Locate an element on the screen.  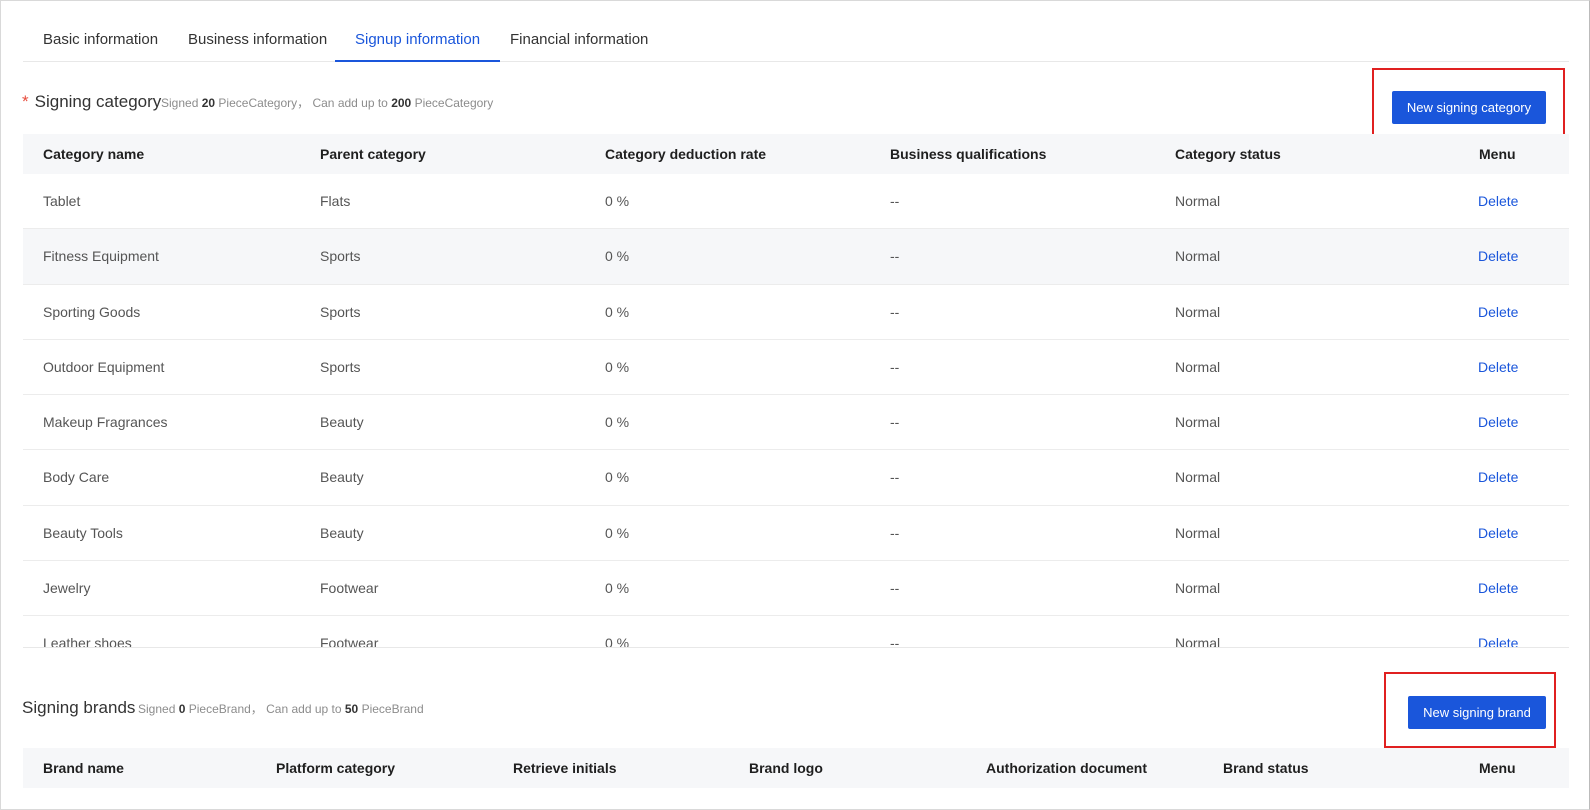
cell-category-name: Leather shoes is located at coordinates (87, 641).